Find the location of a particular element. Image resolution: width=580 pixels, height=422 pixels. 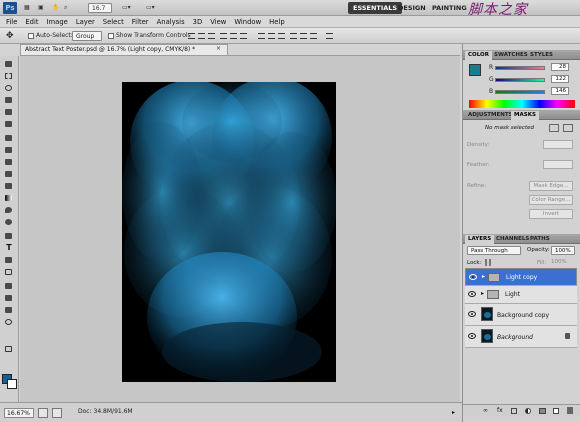

lasso-tool-icon is located at coordinates (9, 88).